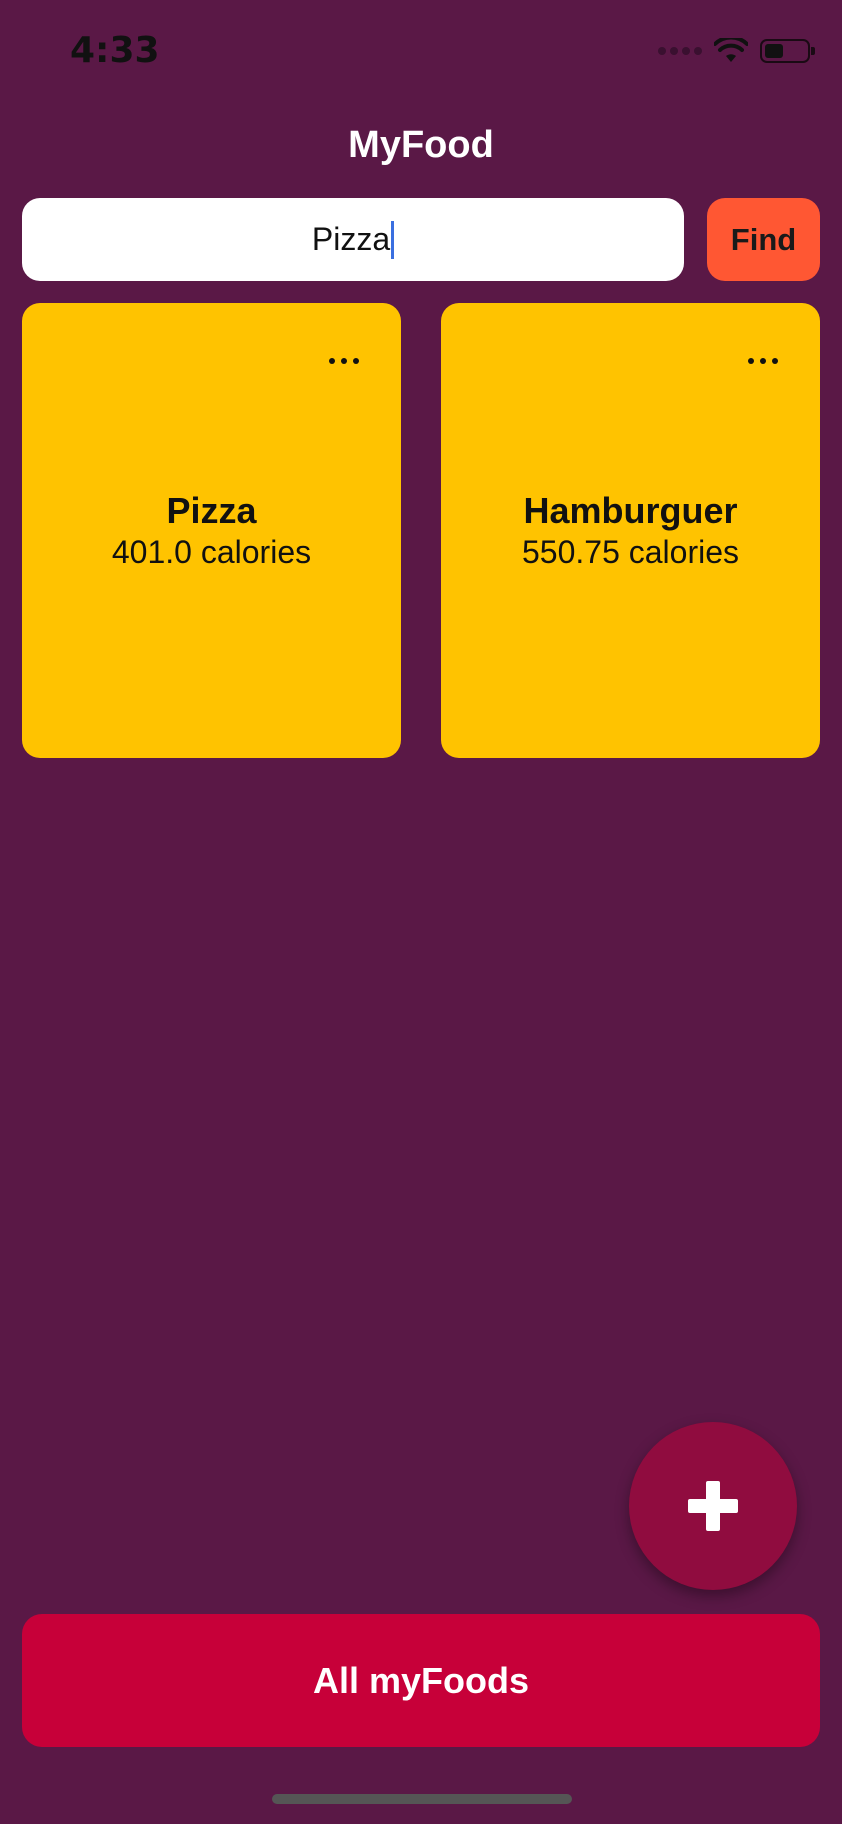 The height and width of the screenshot is (1824, 842). I want to click on status-time: 4:33, so click(115, 50).